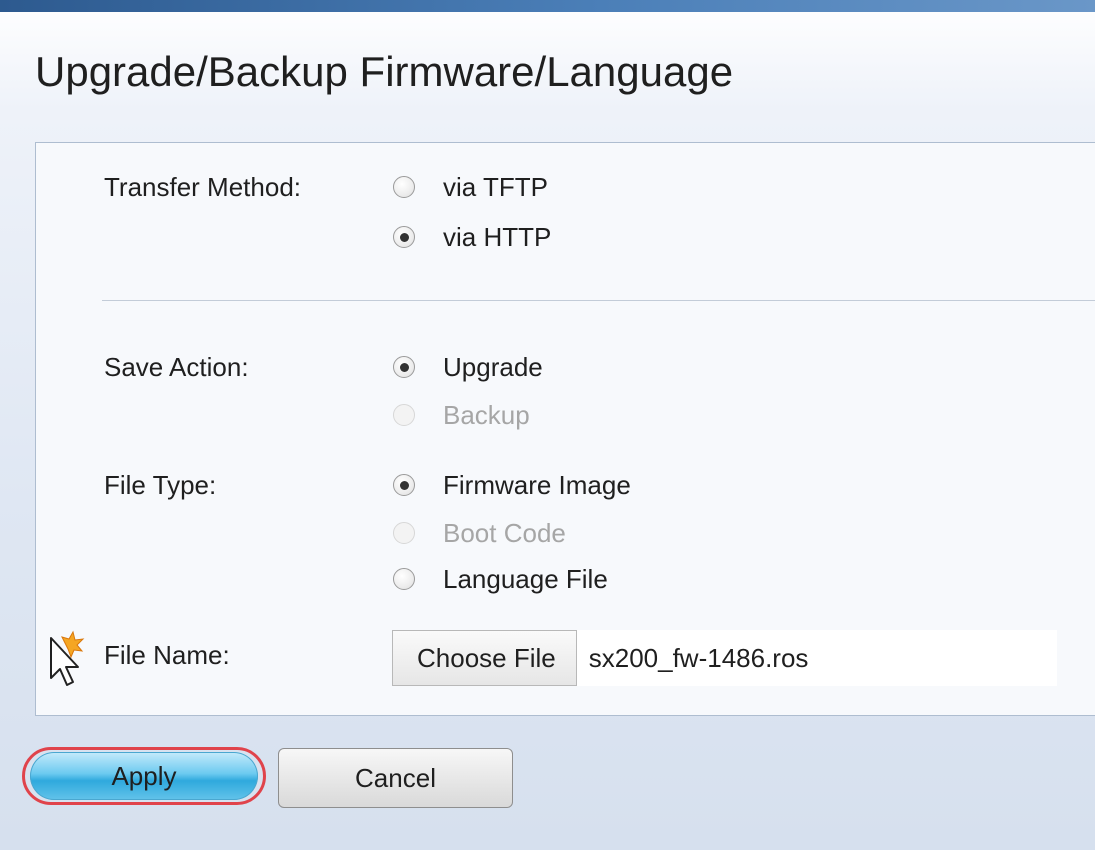  I want to click on radio-option-backup: Backup, so click(461, 415).